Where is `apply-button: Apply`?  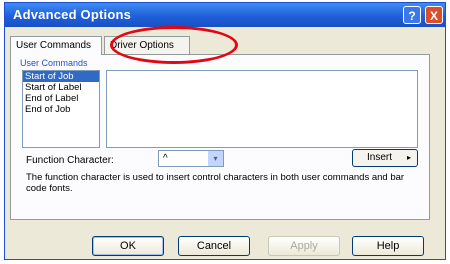
apply-button: Apply is located at coordinates (304, 246).